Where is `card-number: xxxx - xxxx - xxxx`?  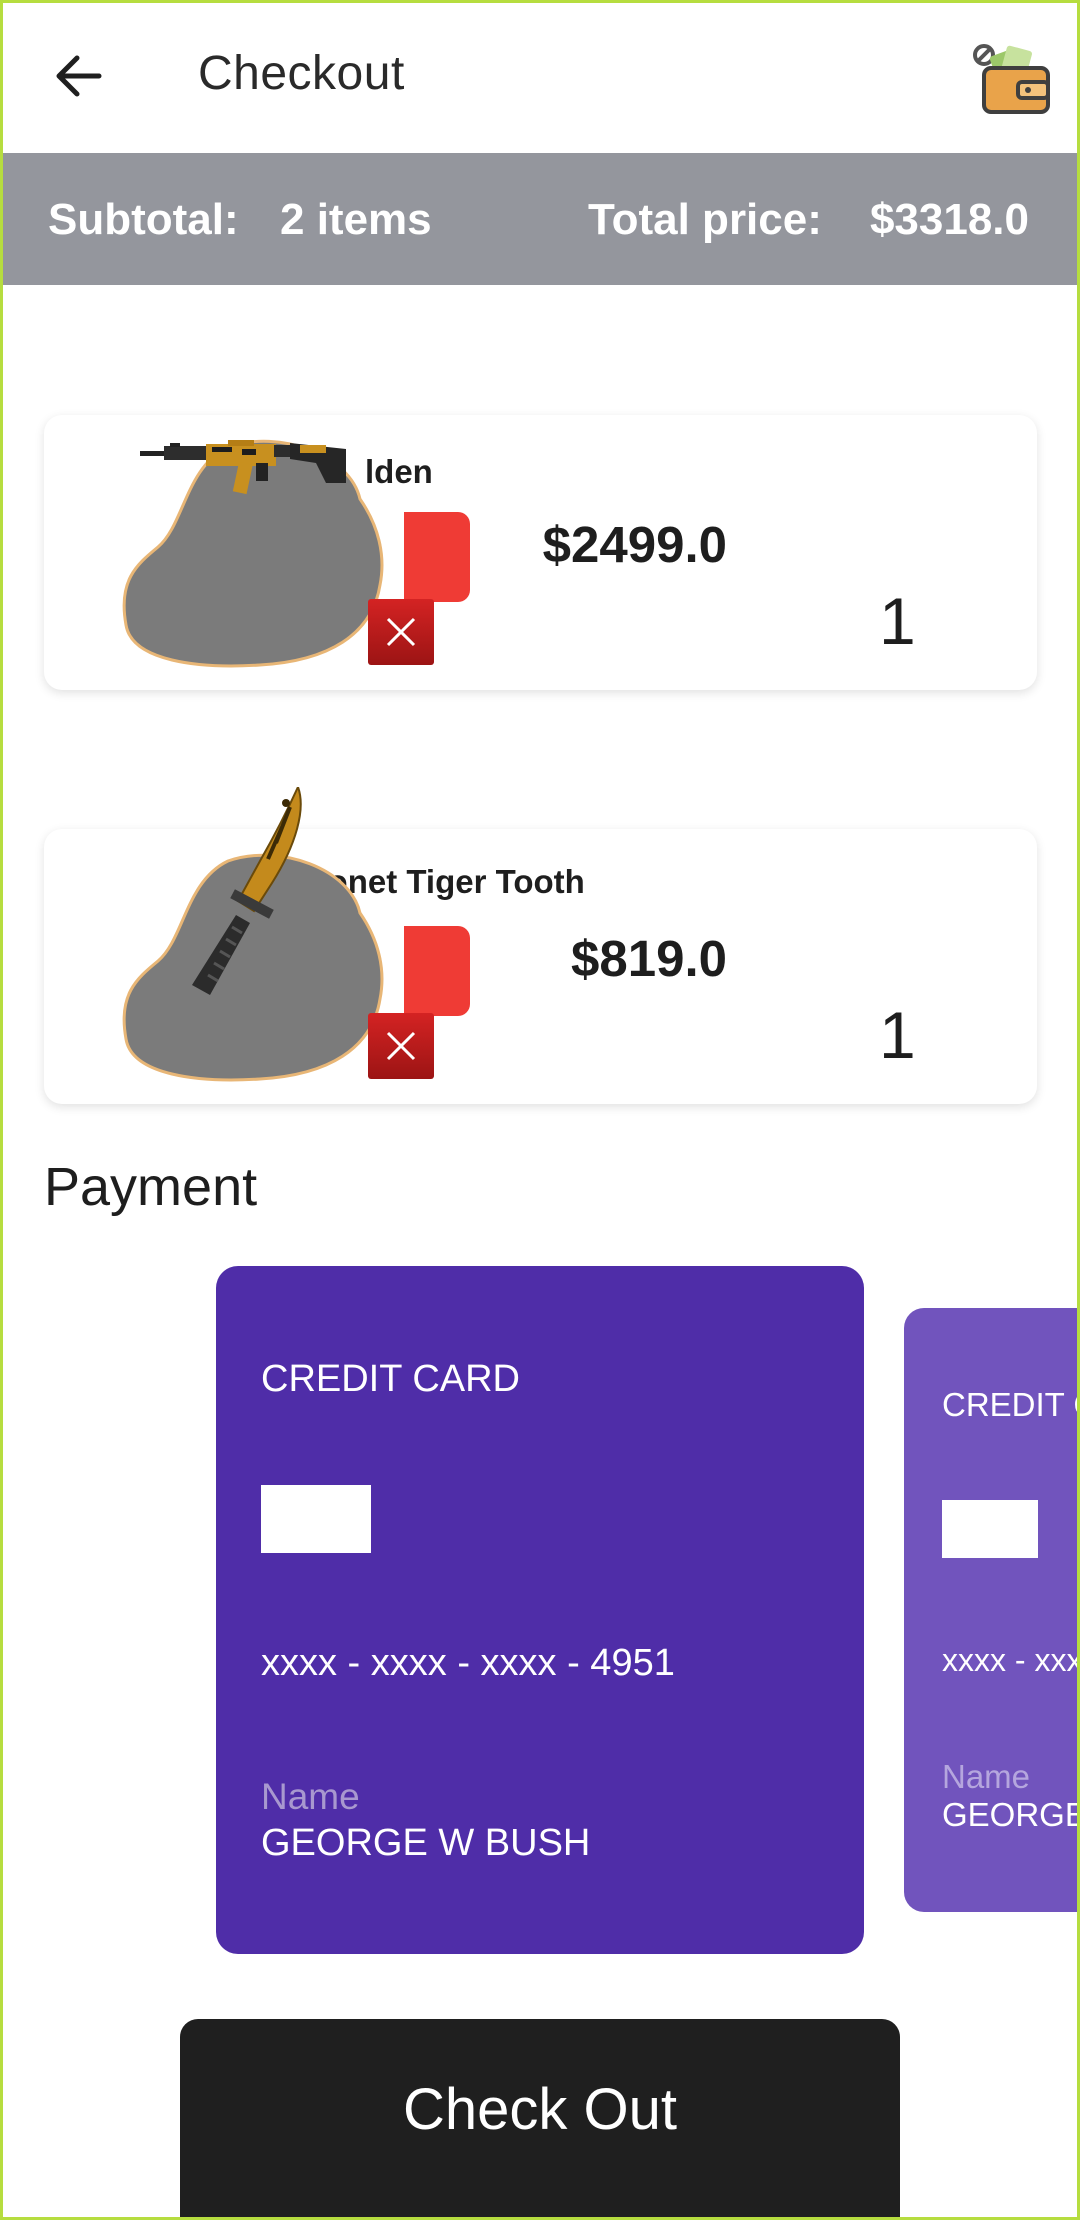 card-number: xxxx - xxxx - xxxx is located at coordinates (1011, 1660).